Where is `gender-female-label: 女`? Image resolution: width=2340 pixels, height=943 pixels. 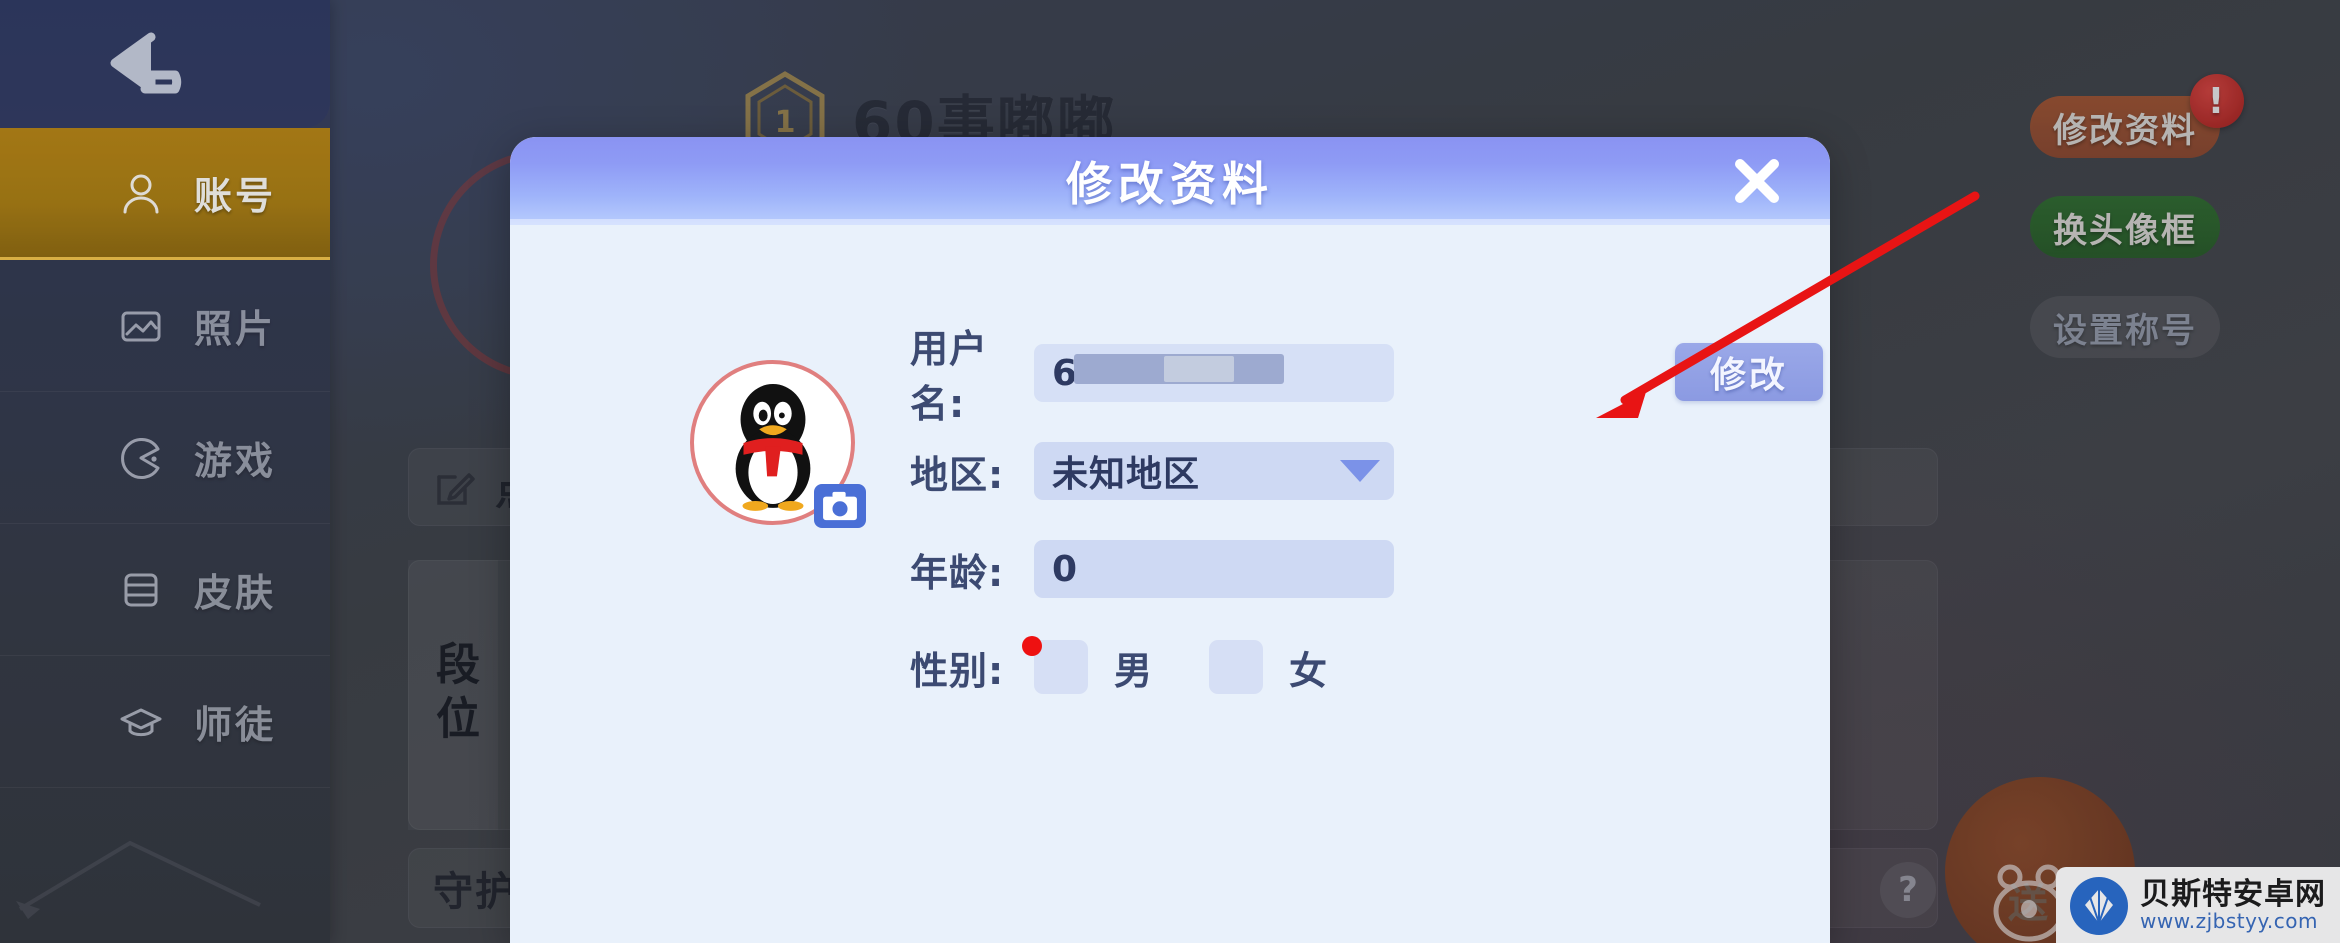 gender-female-label: 女 is located at coordinates (1309, 670).